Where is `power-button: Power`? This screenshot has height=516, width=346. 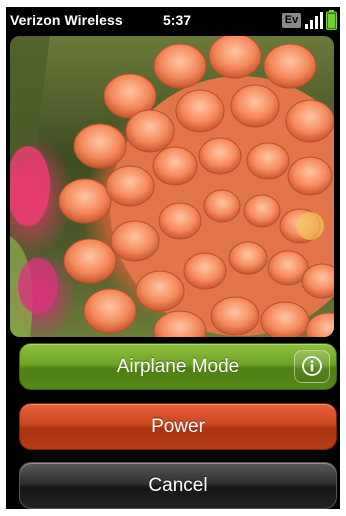
power-button: Power is located at coordinates (178, 426).